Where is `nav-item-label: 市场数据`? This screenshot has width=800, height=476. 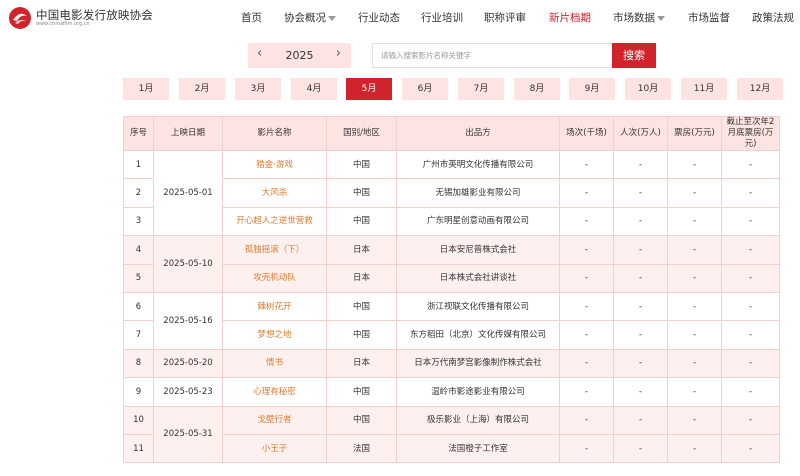
nav-item-label: 市场数据 is located at coordinates (634, 18).